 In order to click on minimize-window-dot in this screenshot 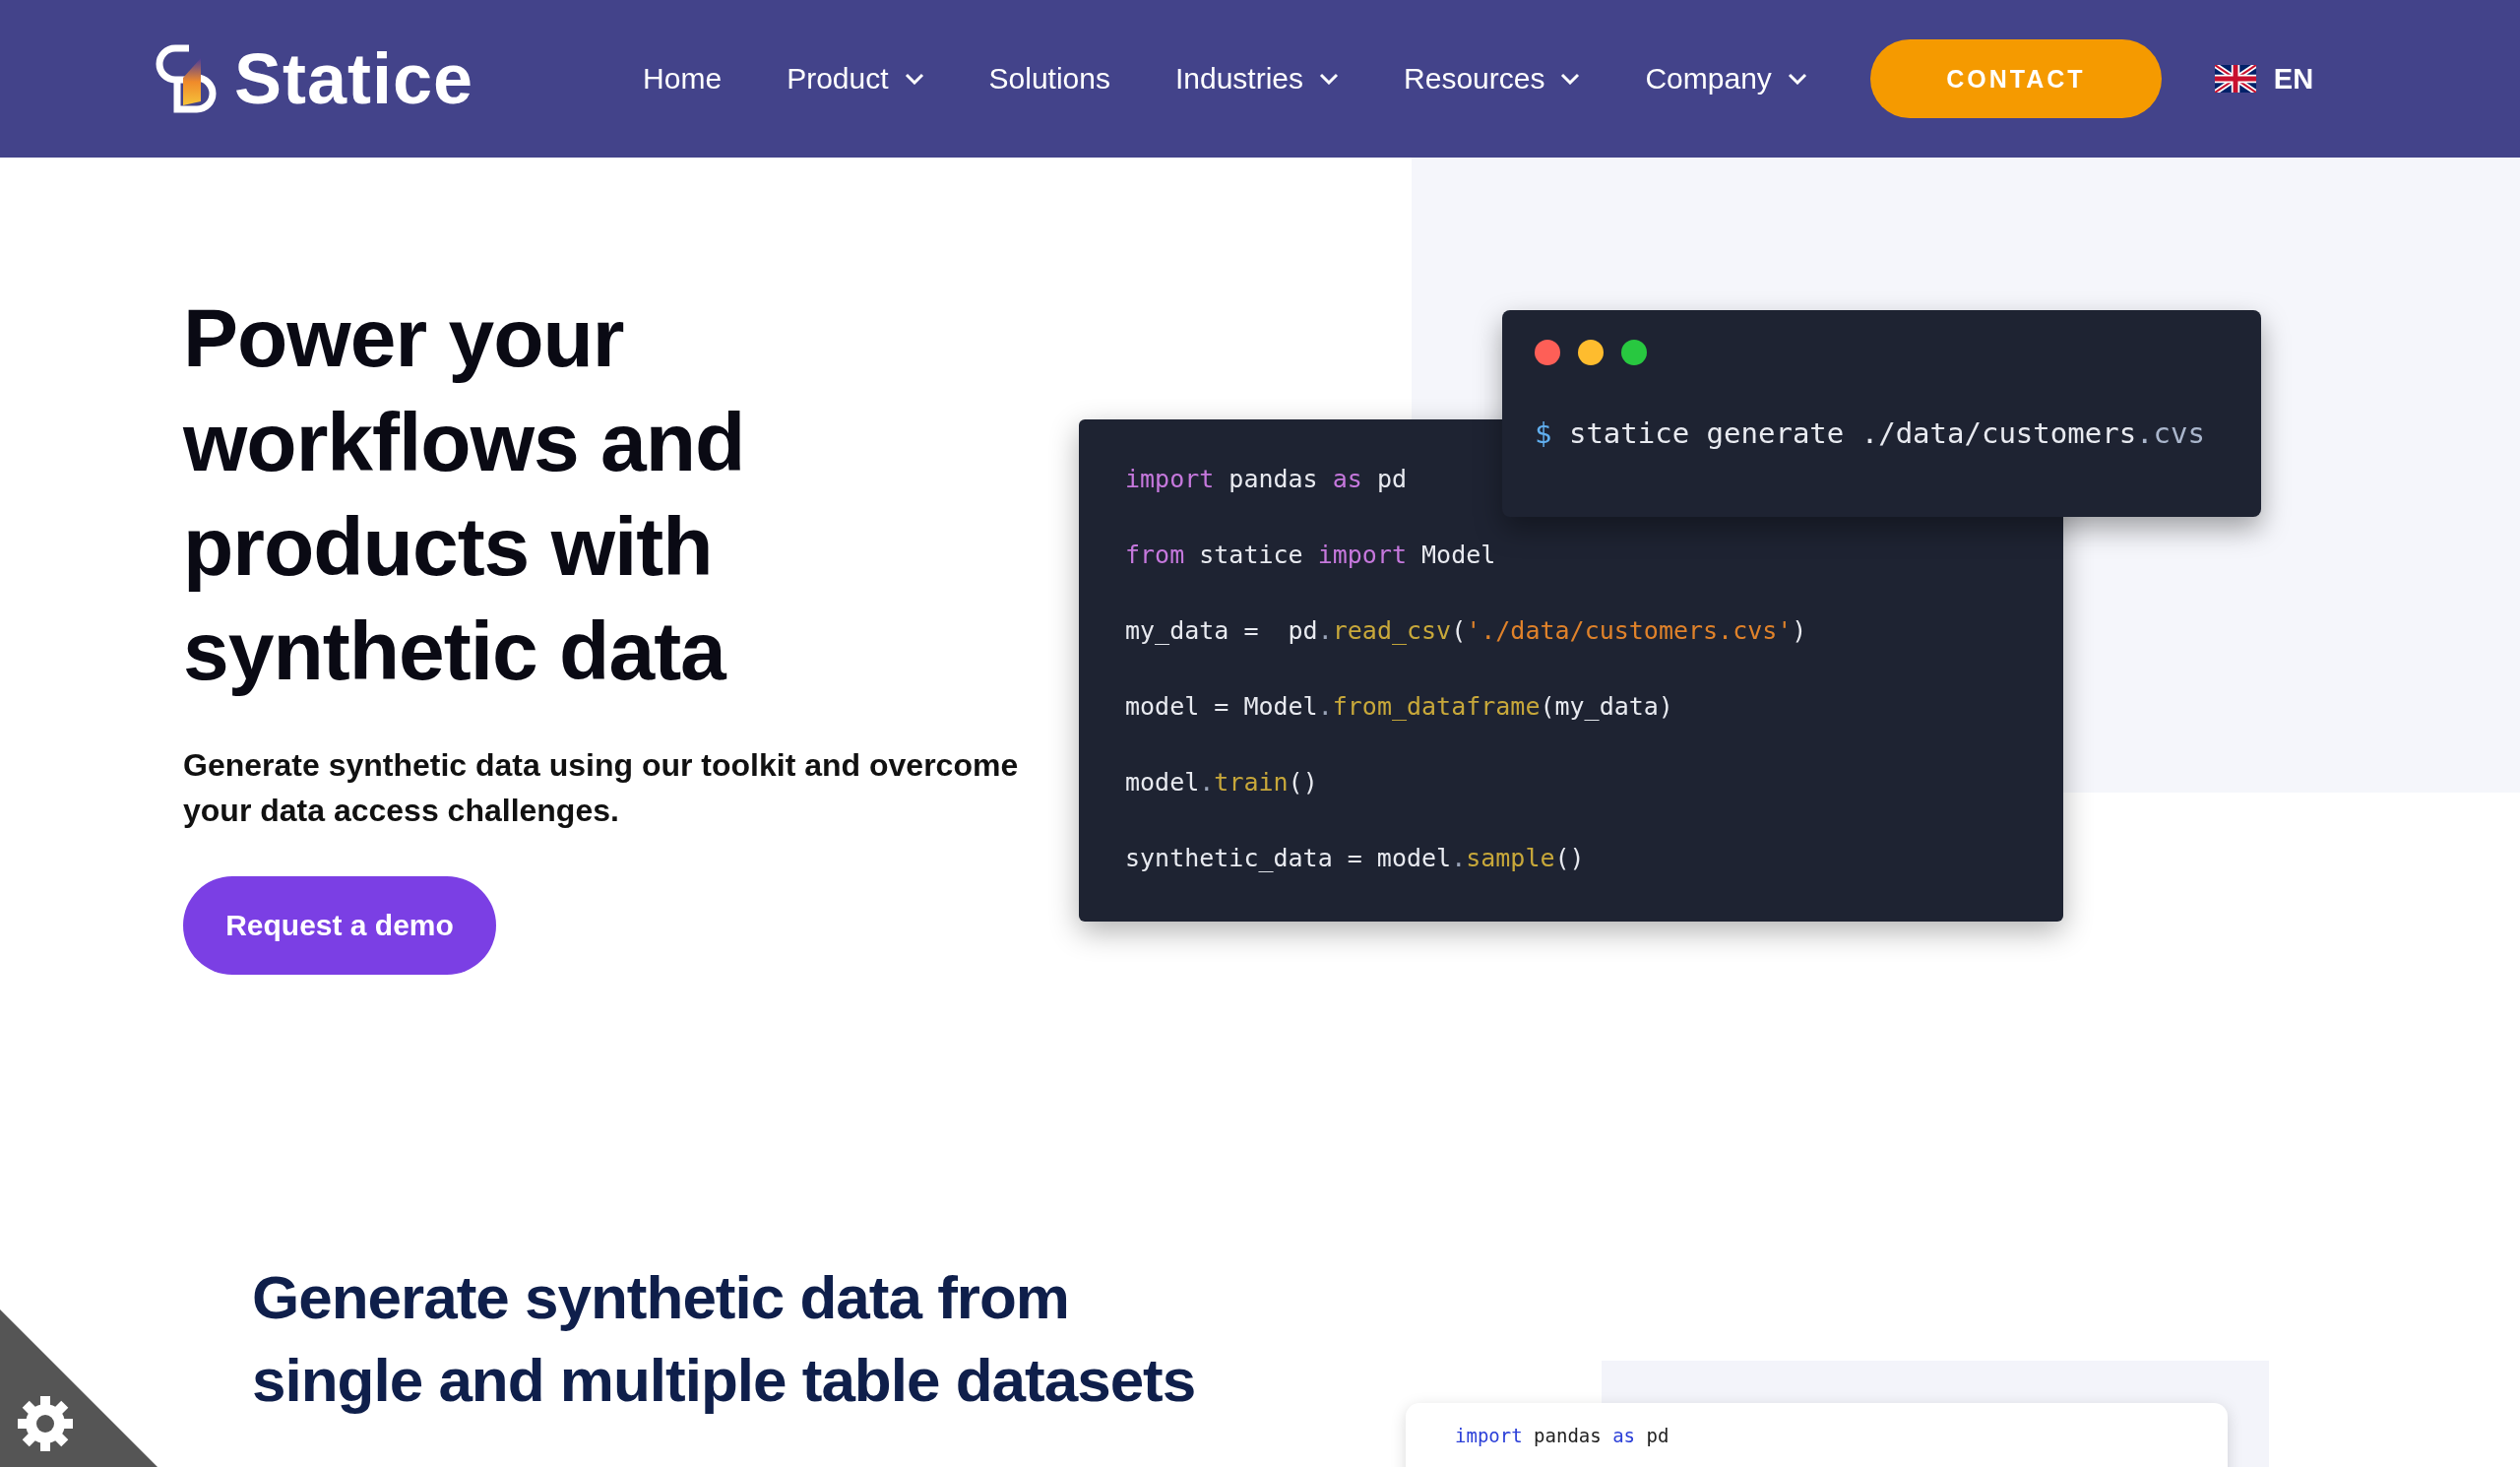, I will do `click(1591, 352)`.